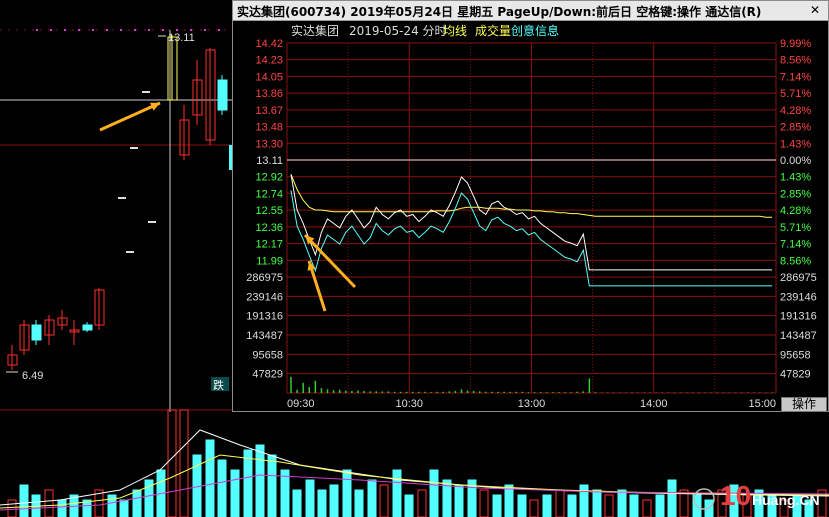 This screenshot has height=517, width=829. I want to click on pct-tick: 4.28%, so click(795, 211).